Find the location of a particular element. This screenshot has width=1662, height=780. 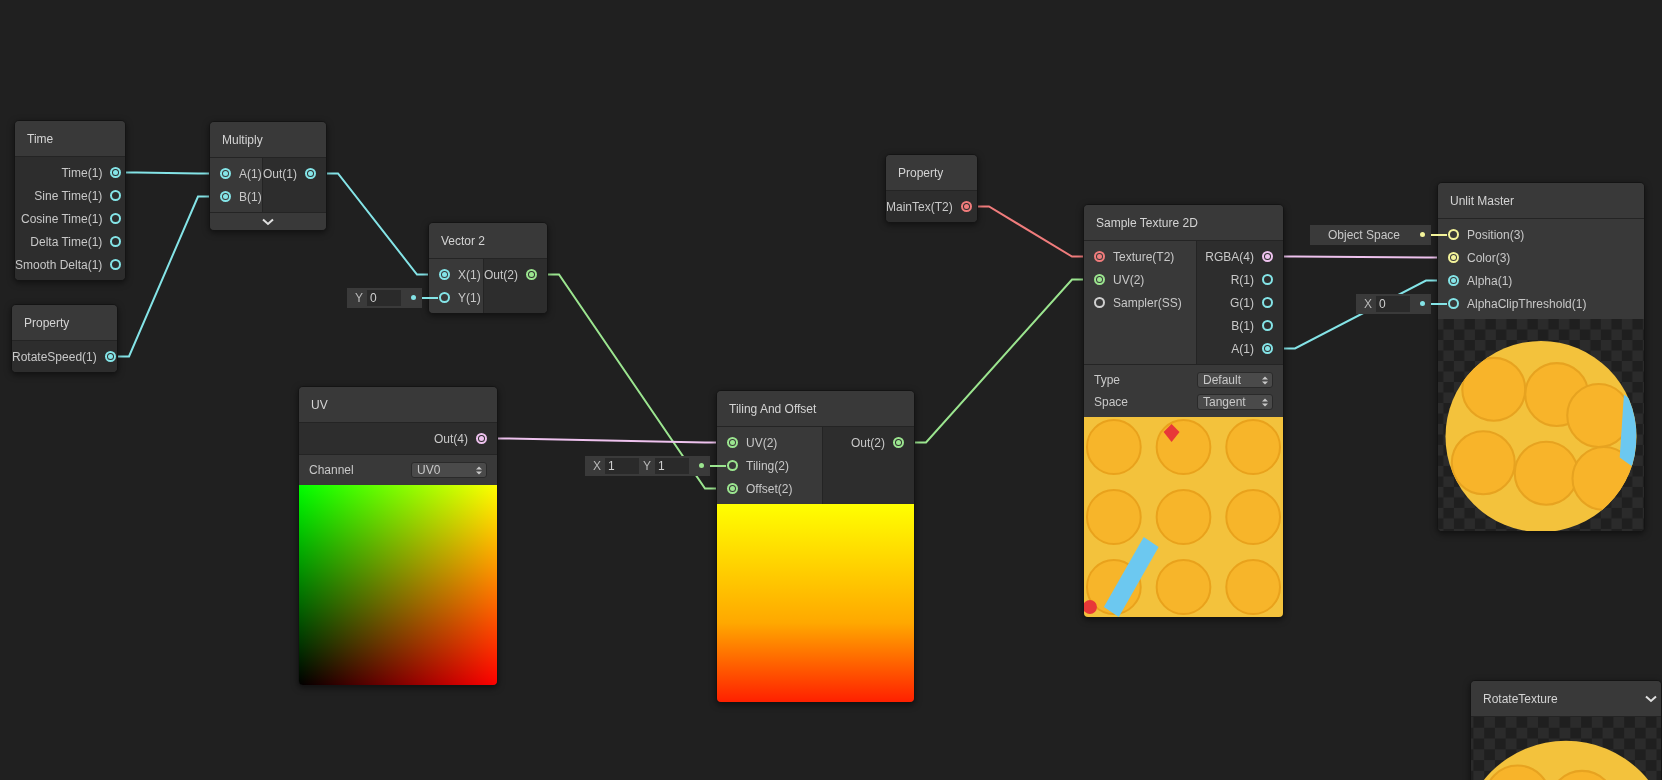

port-label: RotateSpeed(1) is located at coordinates (54, 357).